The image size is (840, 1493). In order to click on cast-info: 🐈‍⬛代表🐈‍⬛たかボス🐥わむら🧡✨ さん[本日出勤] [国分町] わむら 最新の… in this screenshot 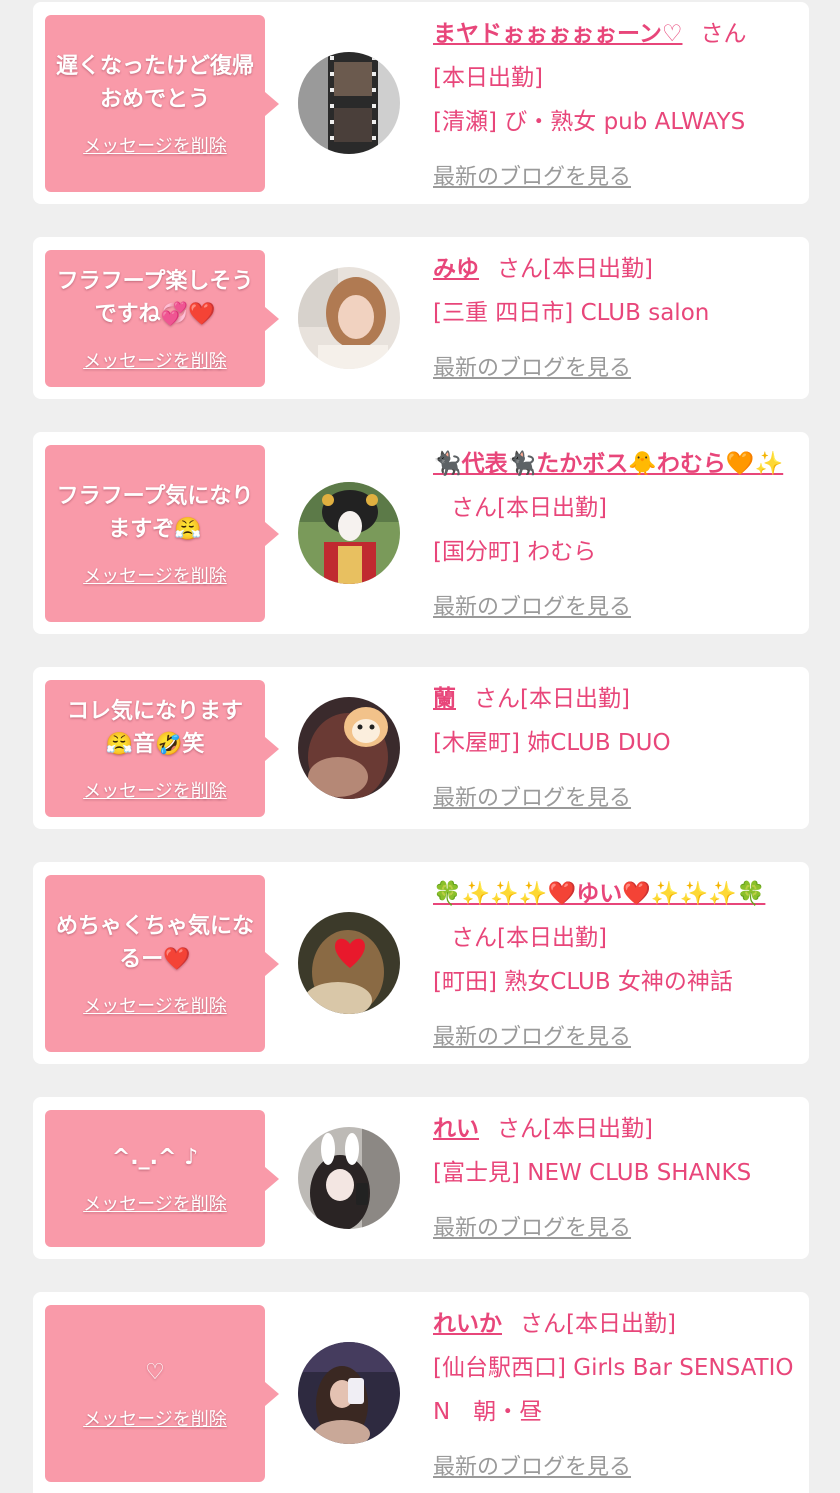, I will do `click(616, 536)`.